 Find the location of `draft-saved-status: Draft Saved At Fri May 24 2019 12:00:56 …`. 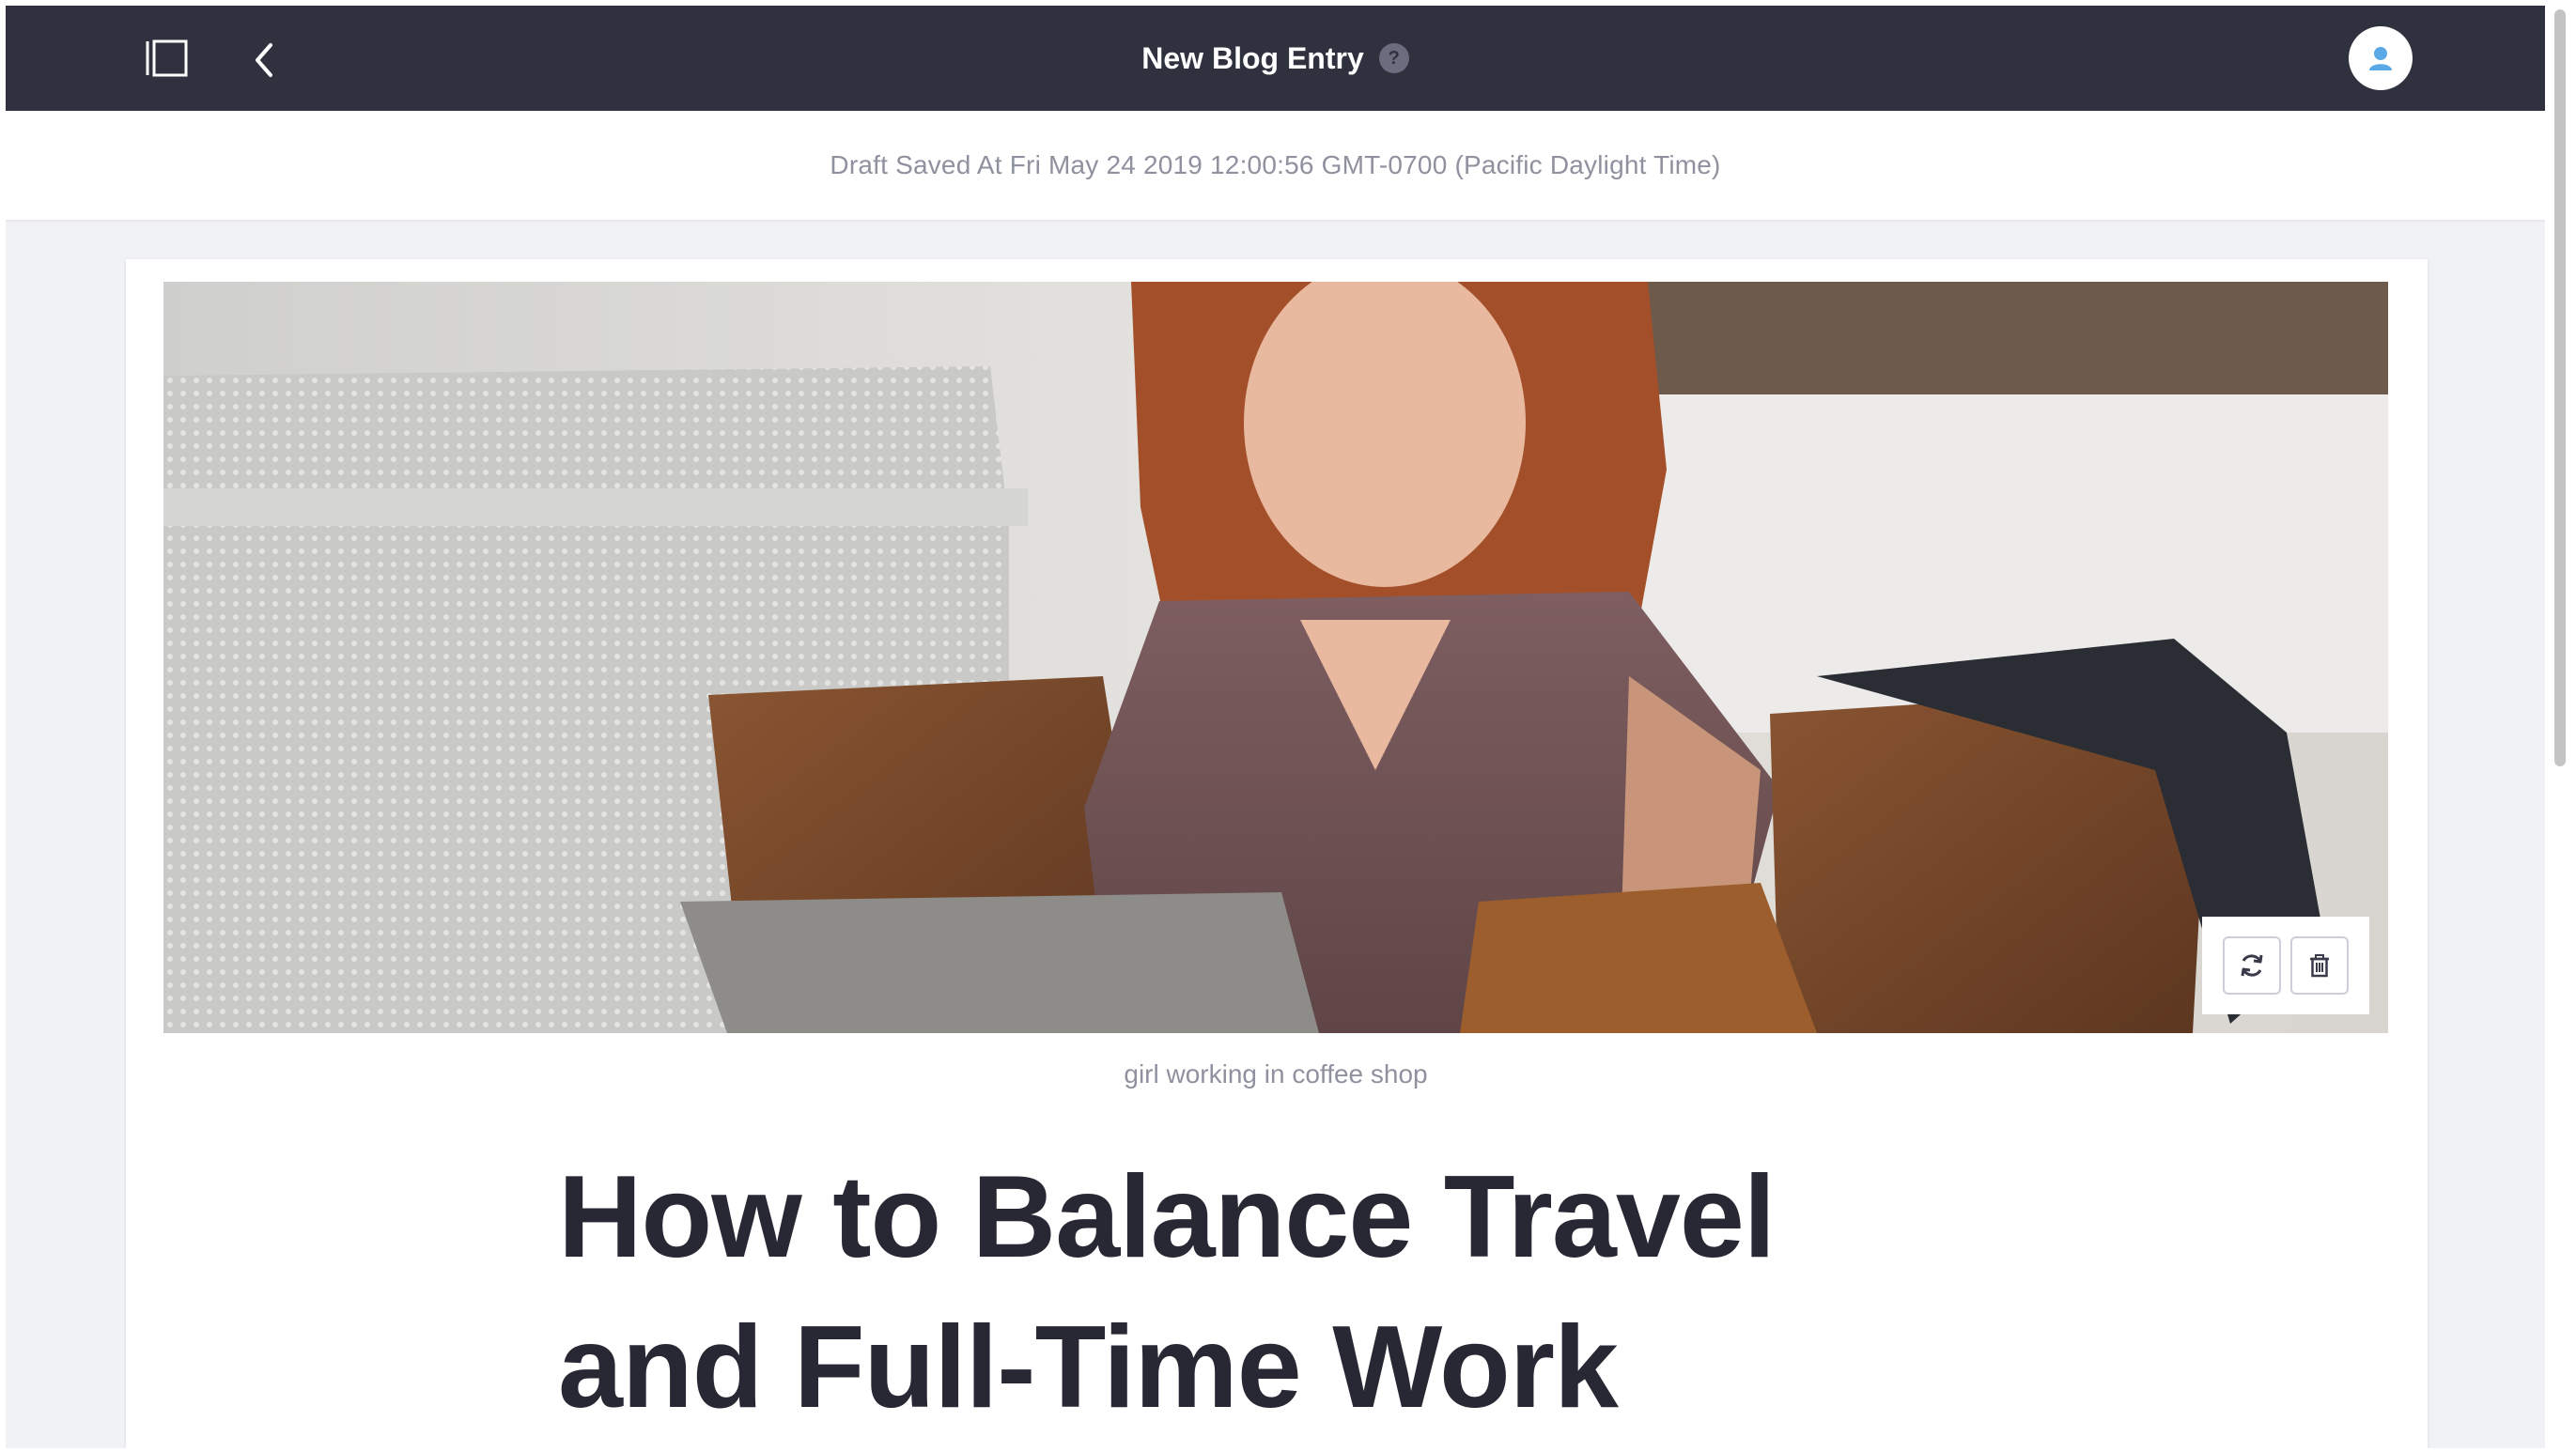

draft-saved-status: Draft Saved At Fri May 24 2019 12:00:56 … is located at coordinates (1275, 164).